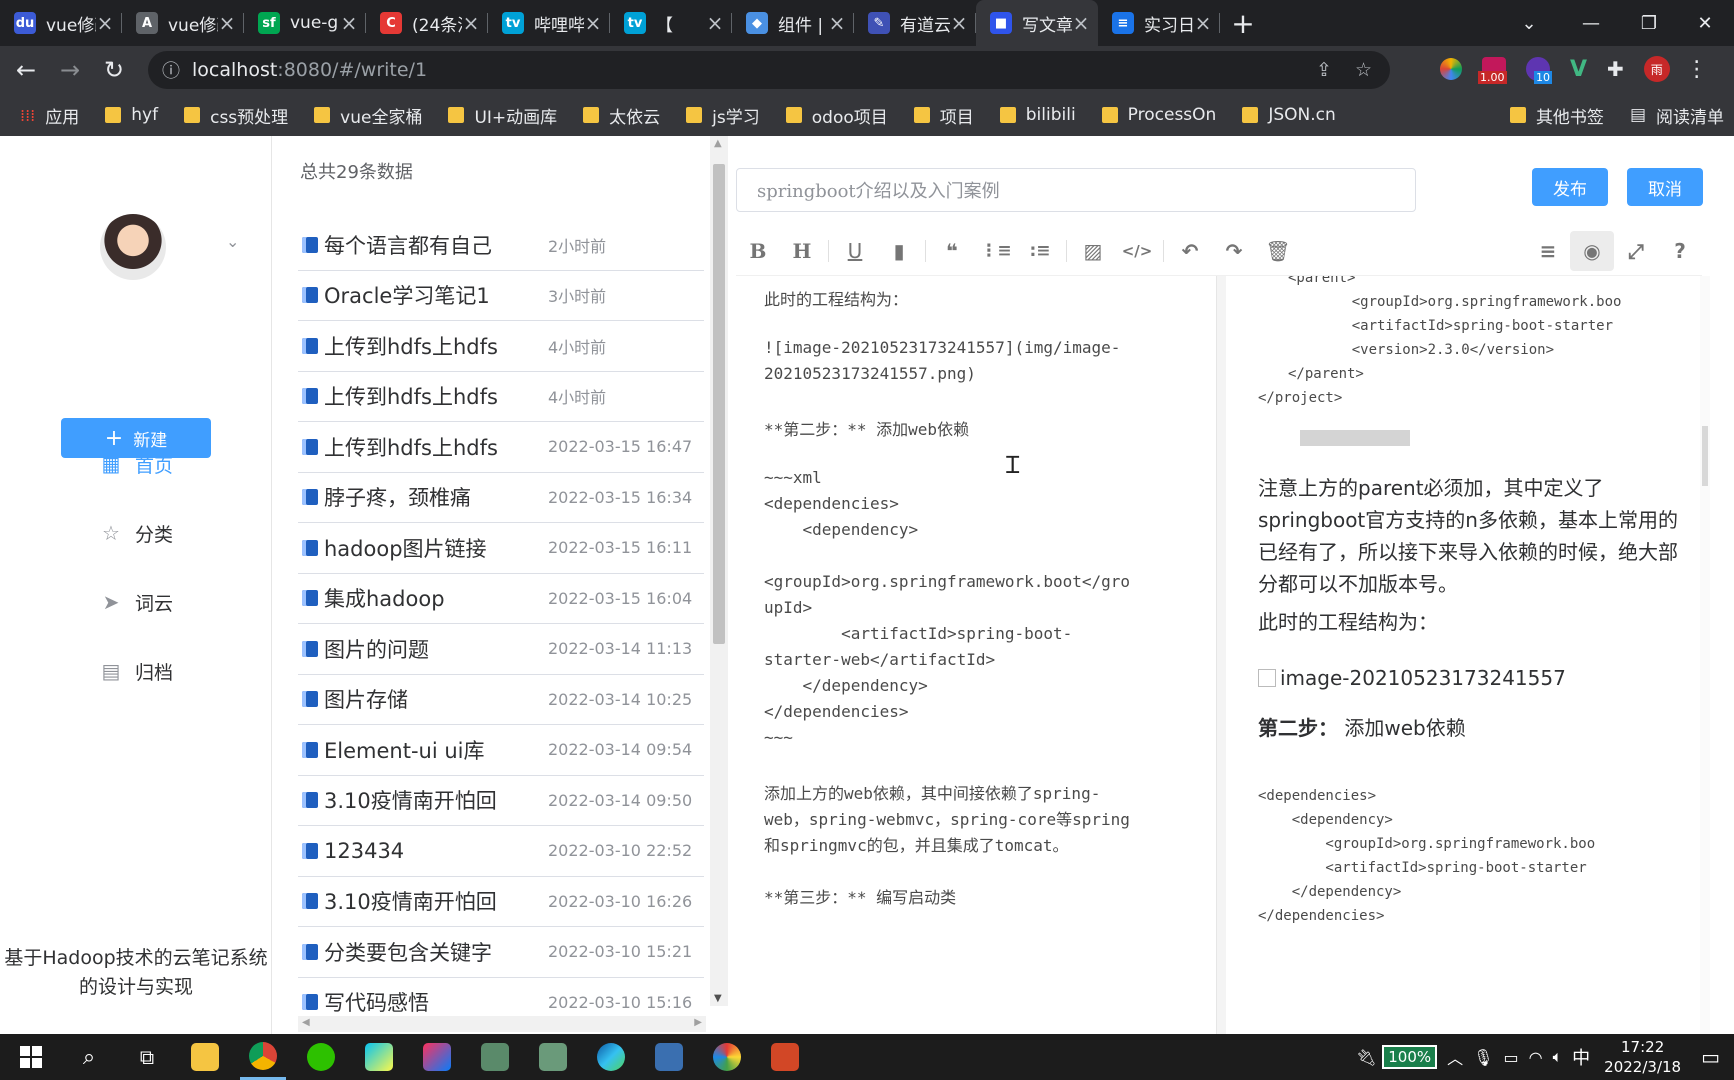 The width and height of the screenshot is (1734, 1080). I want to click on underline-icon: U, so click(855, 251).